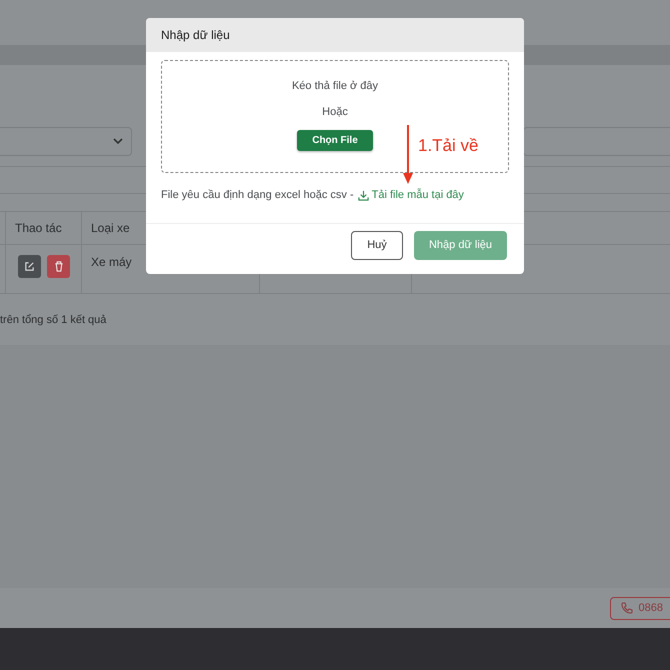 The image size is (670, 670). I want to click on format-hint: File yêu cầu định dạng excel hoặc csv -, so click(257, 195).